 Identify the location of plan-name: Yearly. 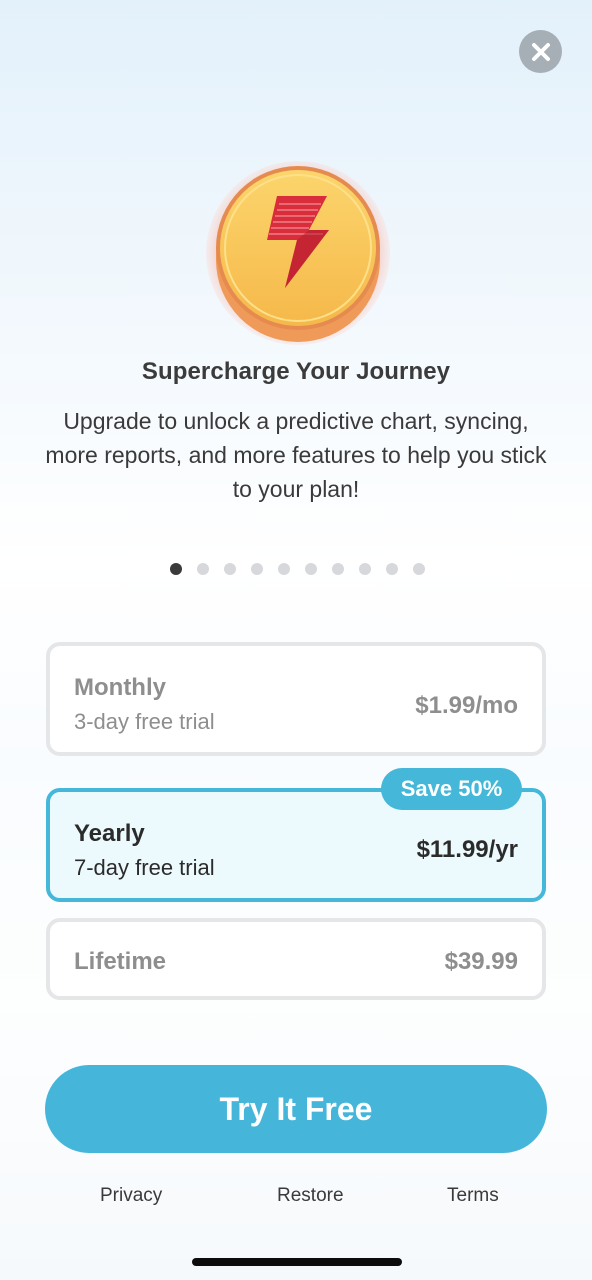
(109, 833).